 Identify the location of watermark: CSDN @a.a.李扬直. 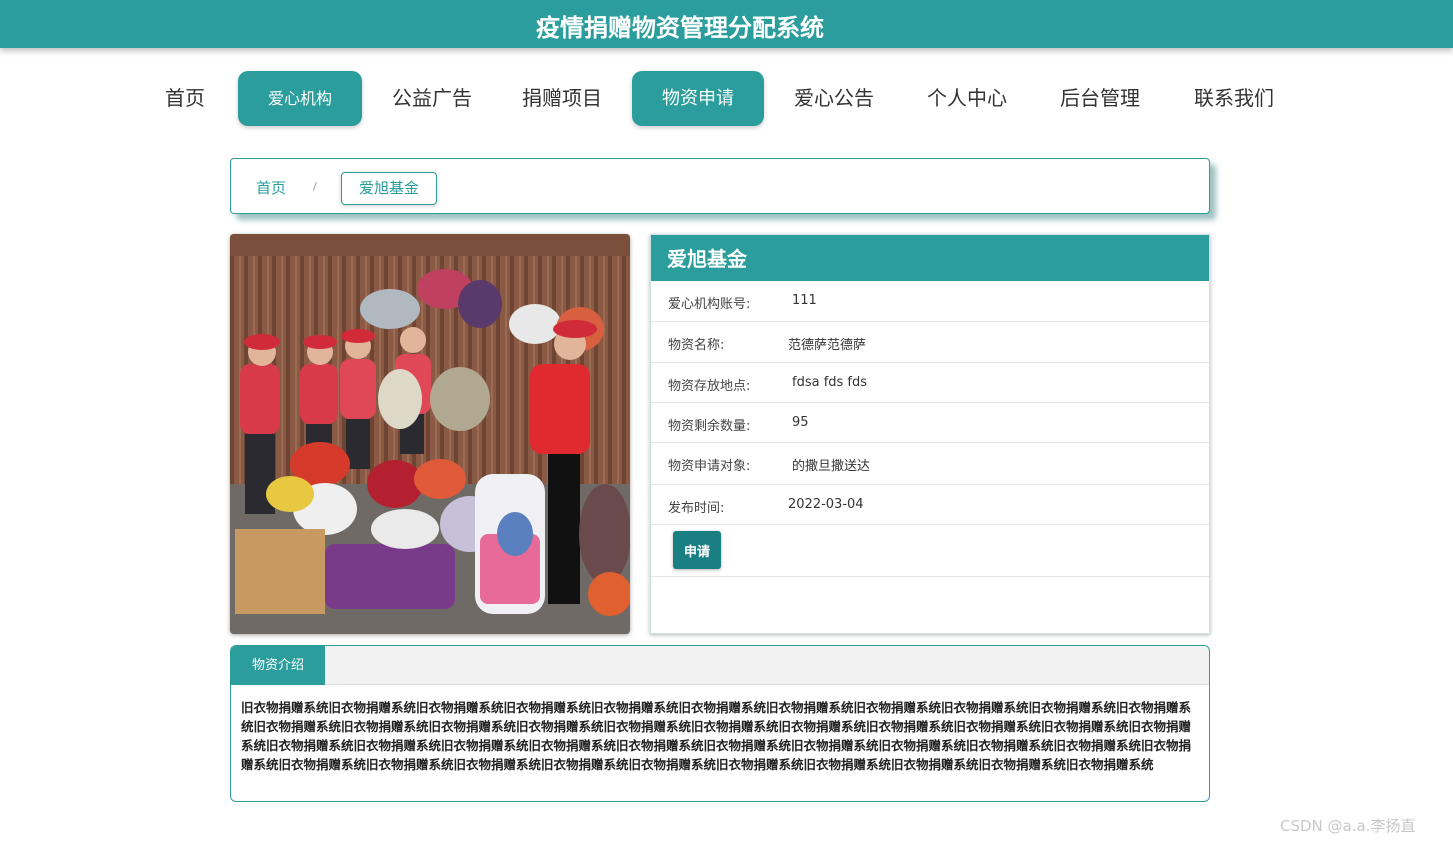
(1348, 826).